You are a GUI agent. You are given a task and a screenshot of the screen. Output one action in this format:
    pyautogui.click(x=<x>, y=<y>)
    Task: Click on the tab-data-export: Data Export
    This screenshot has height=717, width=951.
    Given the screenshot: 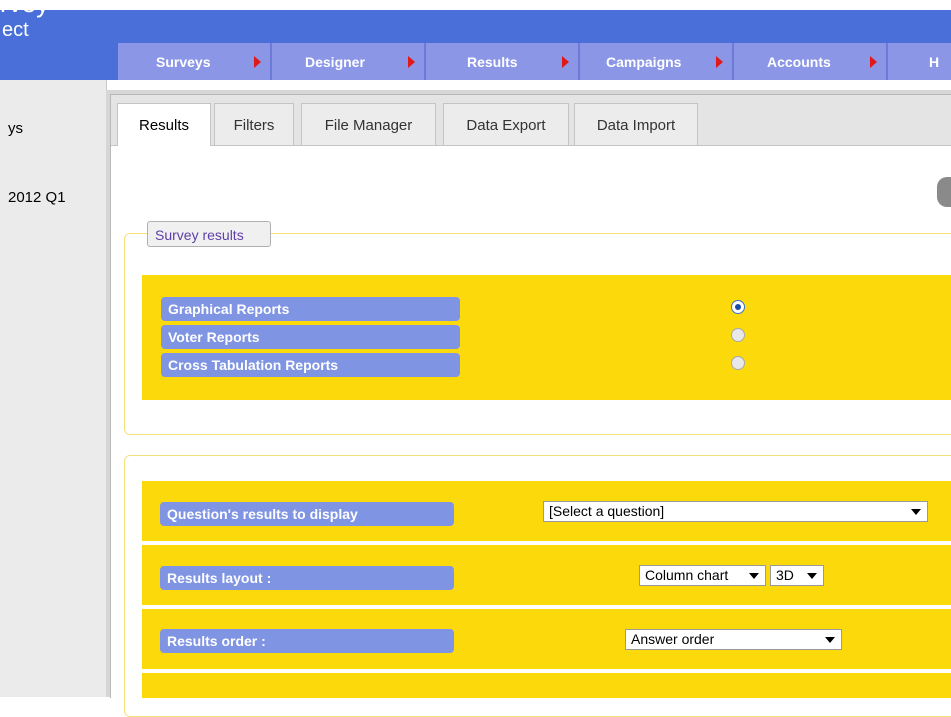 What is the action you would take?
    pyautogui.click(x=506, y=124)
    